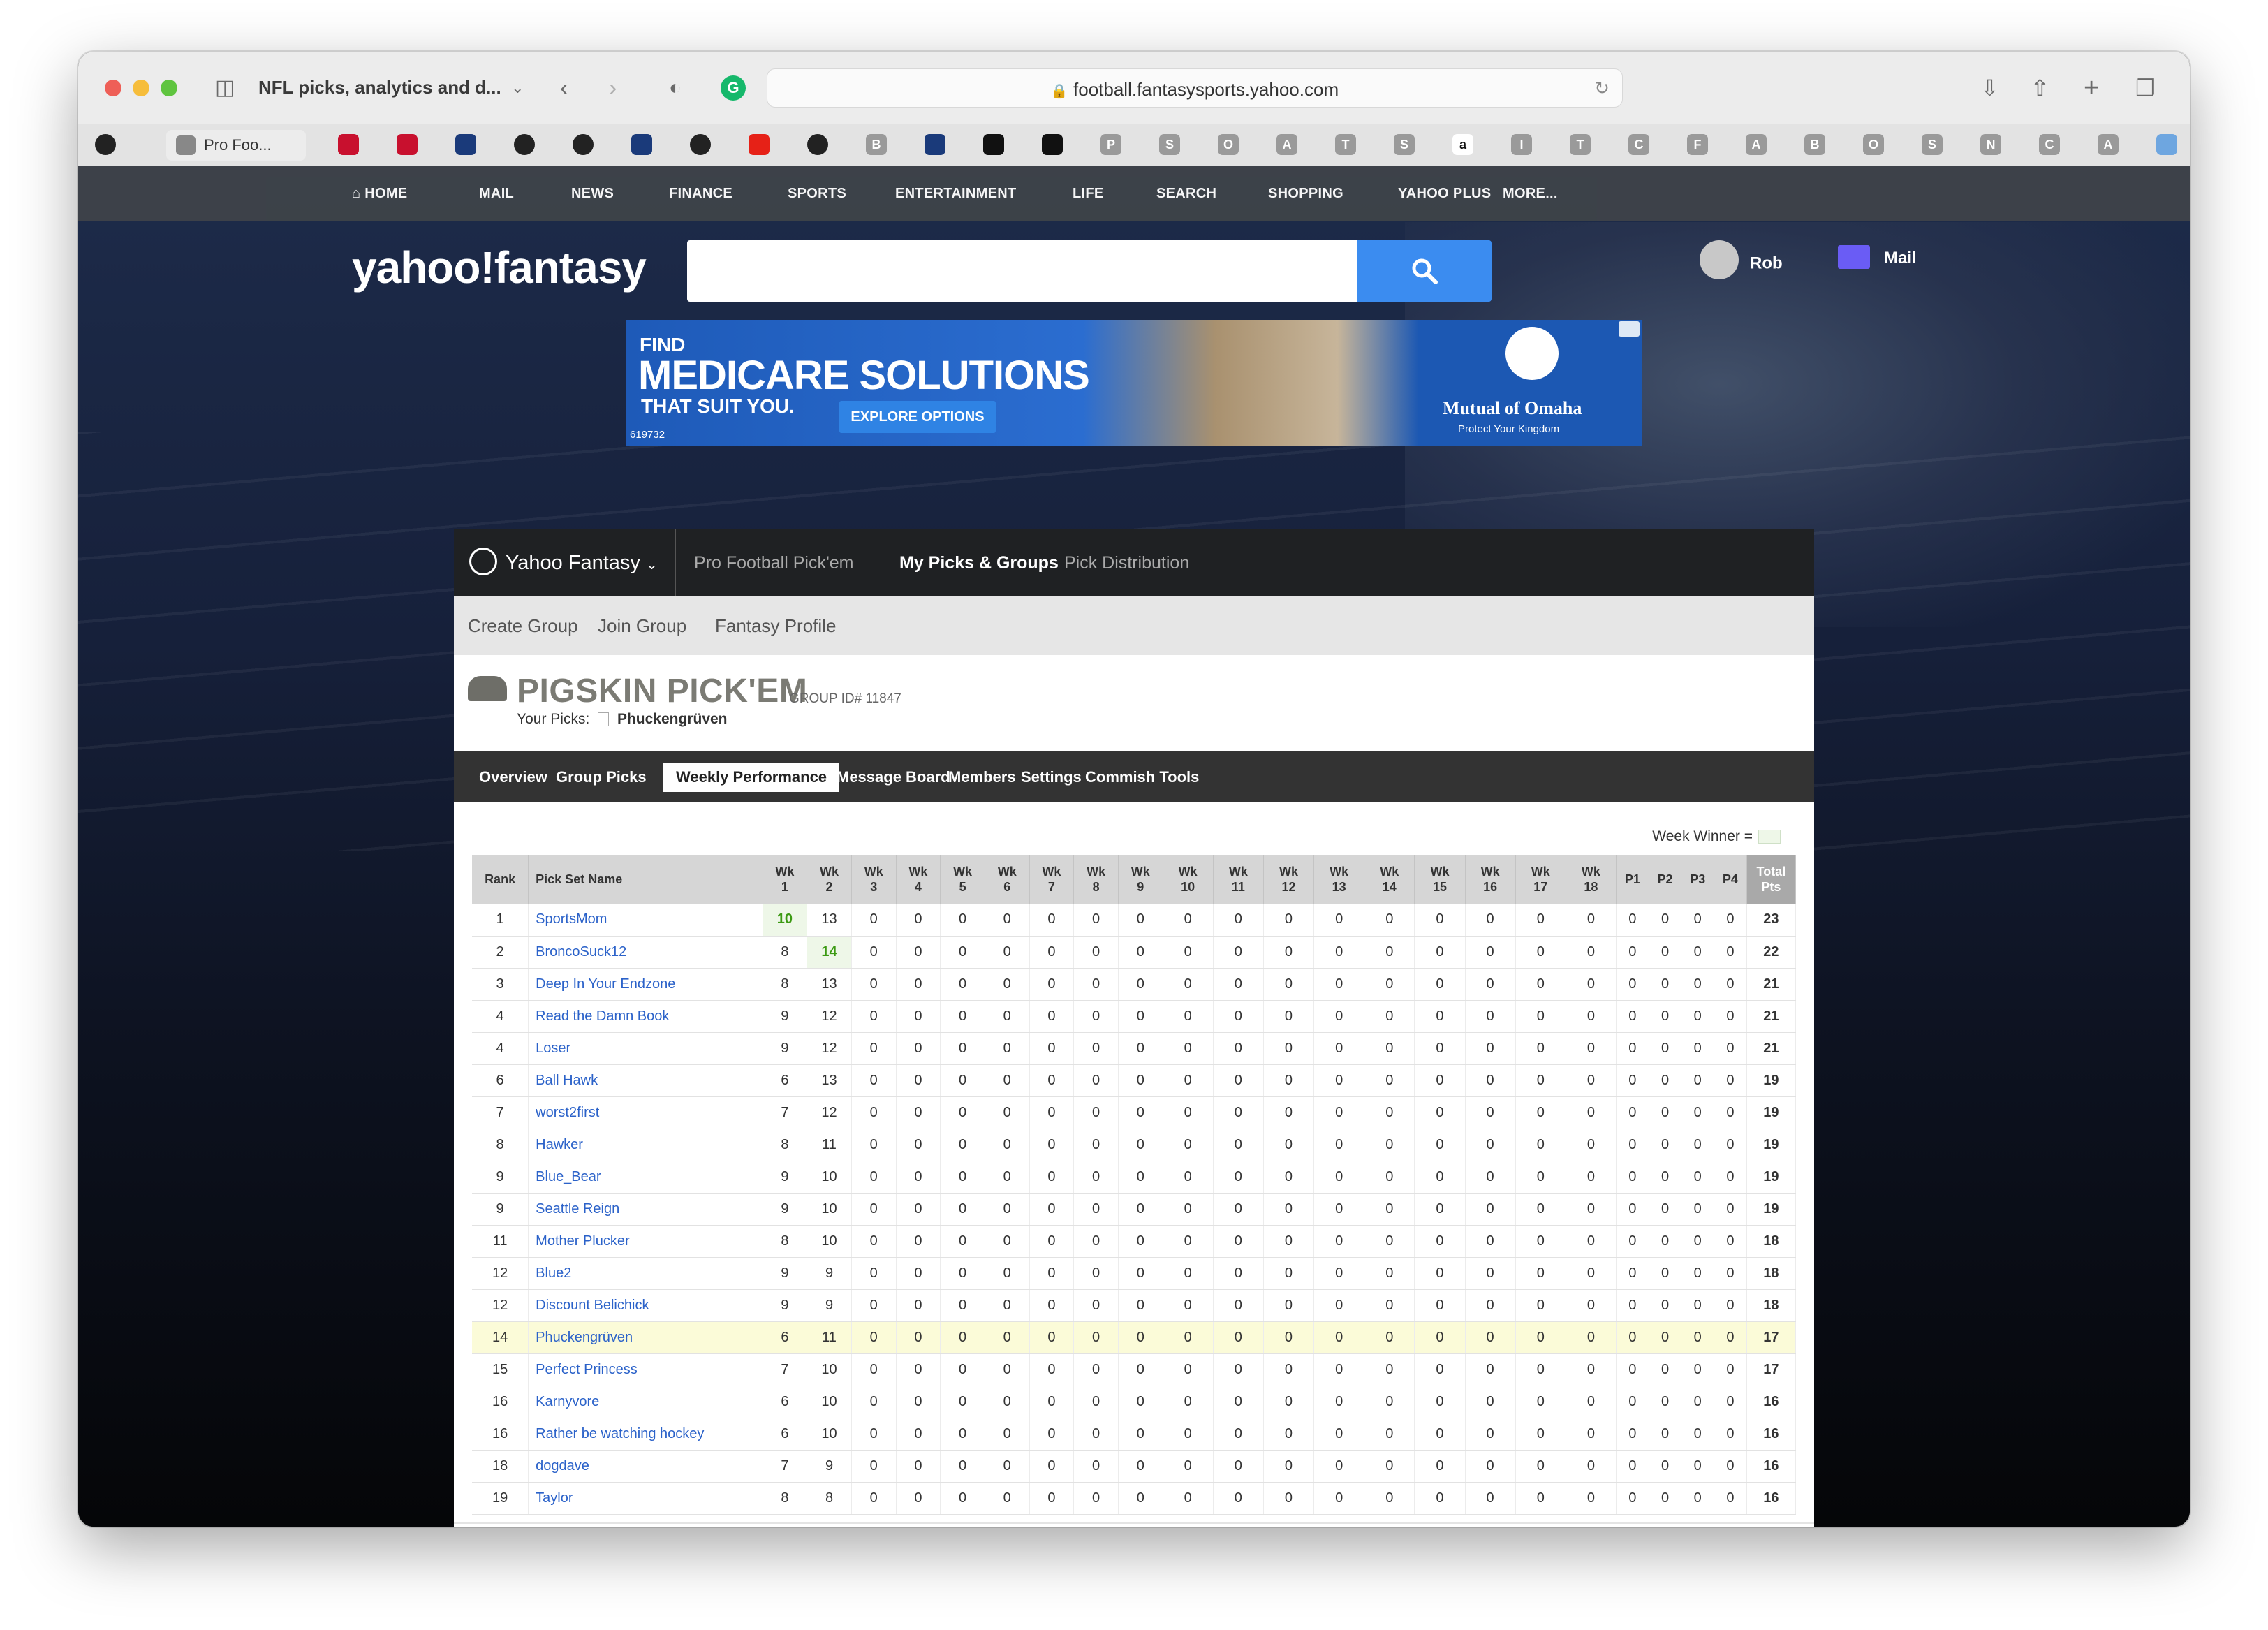 This screenshot has width=2268, height=1630. I want to click on bookmark-a-icon: a, so click(1462, 144).